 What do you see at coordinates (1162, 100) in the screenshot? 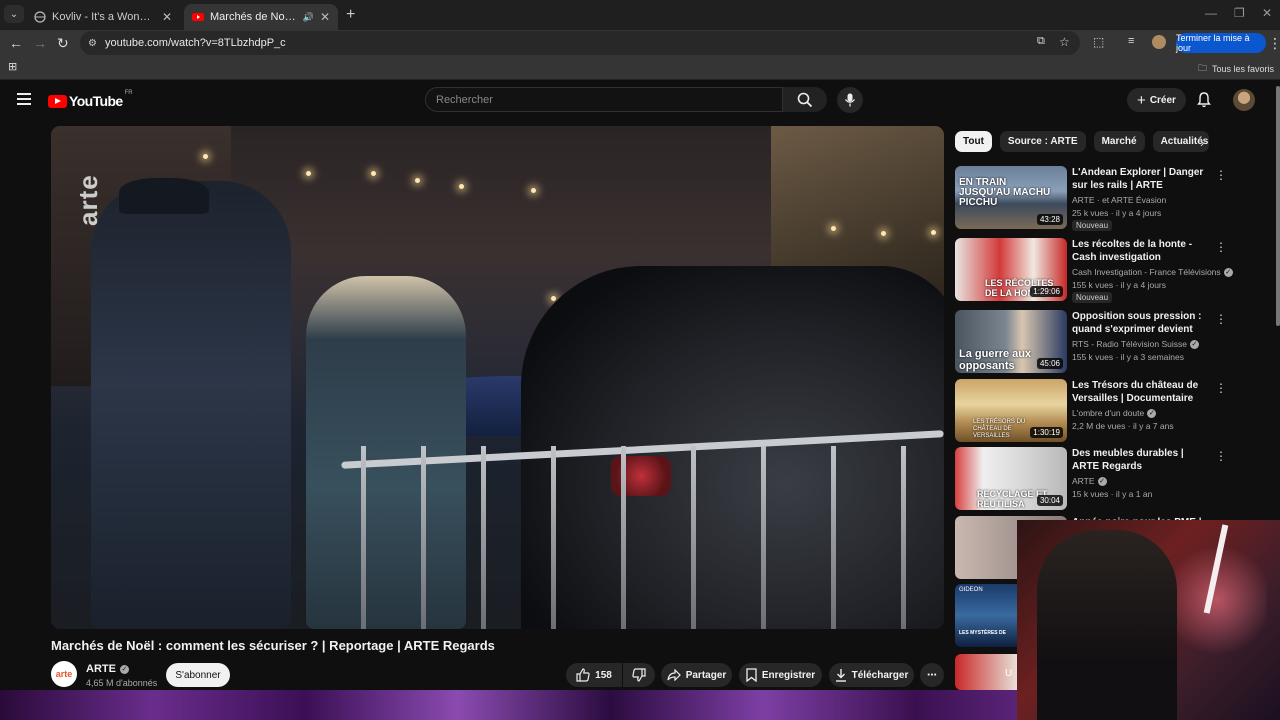
I see `create-label: Créer` at bounding box center [1162, 100].